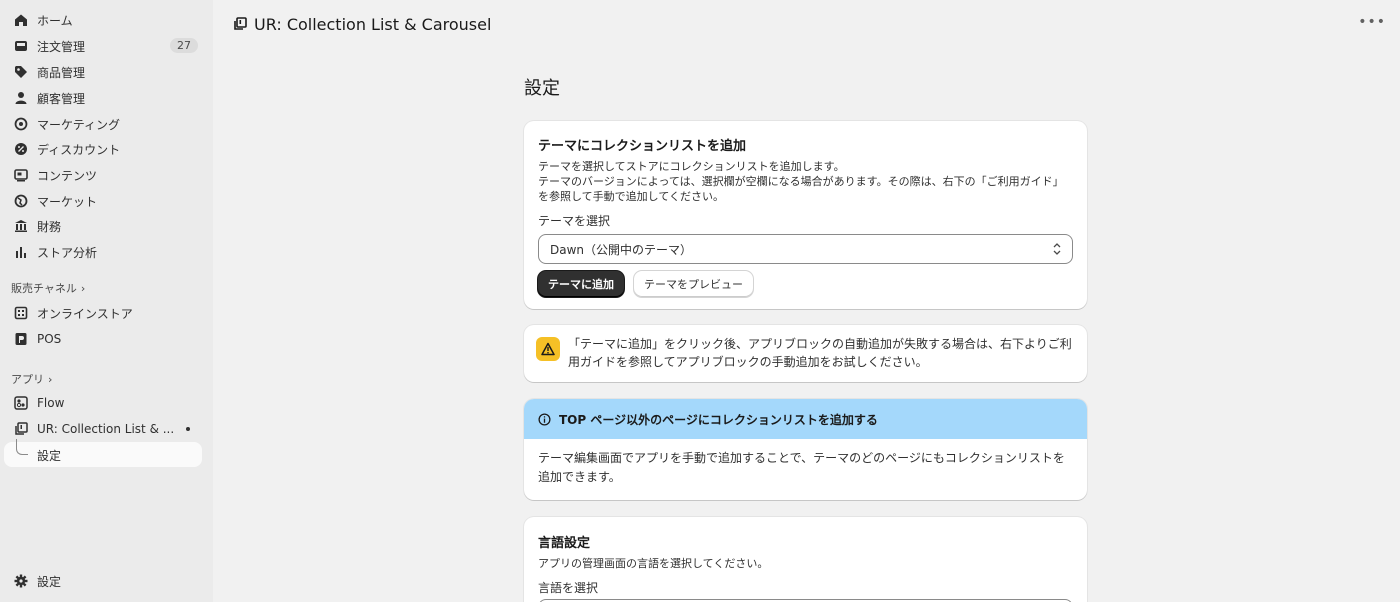  What do you see at coordinates (61, 46) in the screenshot?
I see `sidebar-item-label: 注文管理` at bounding box center [61, 46].